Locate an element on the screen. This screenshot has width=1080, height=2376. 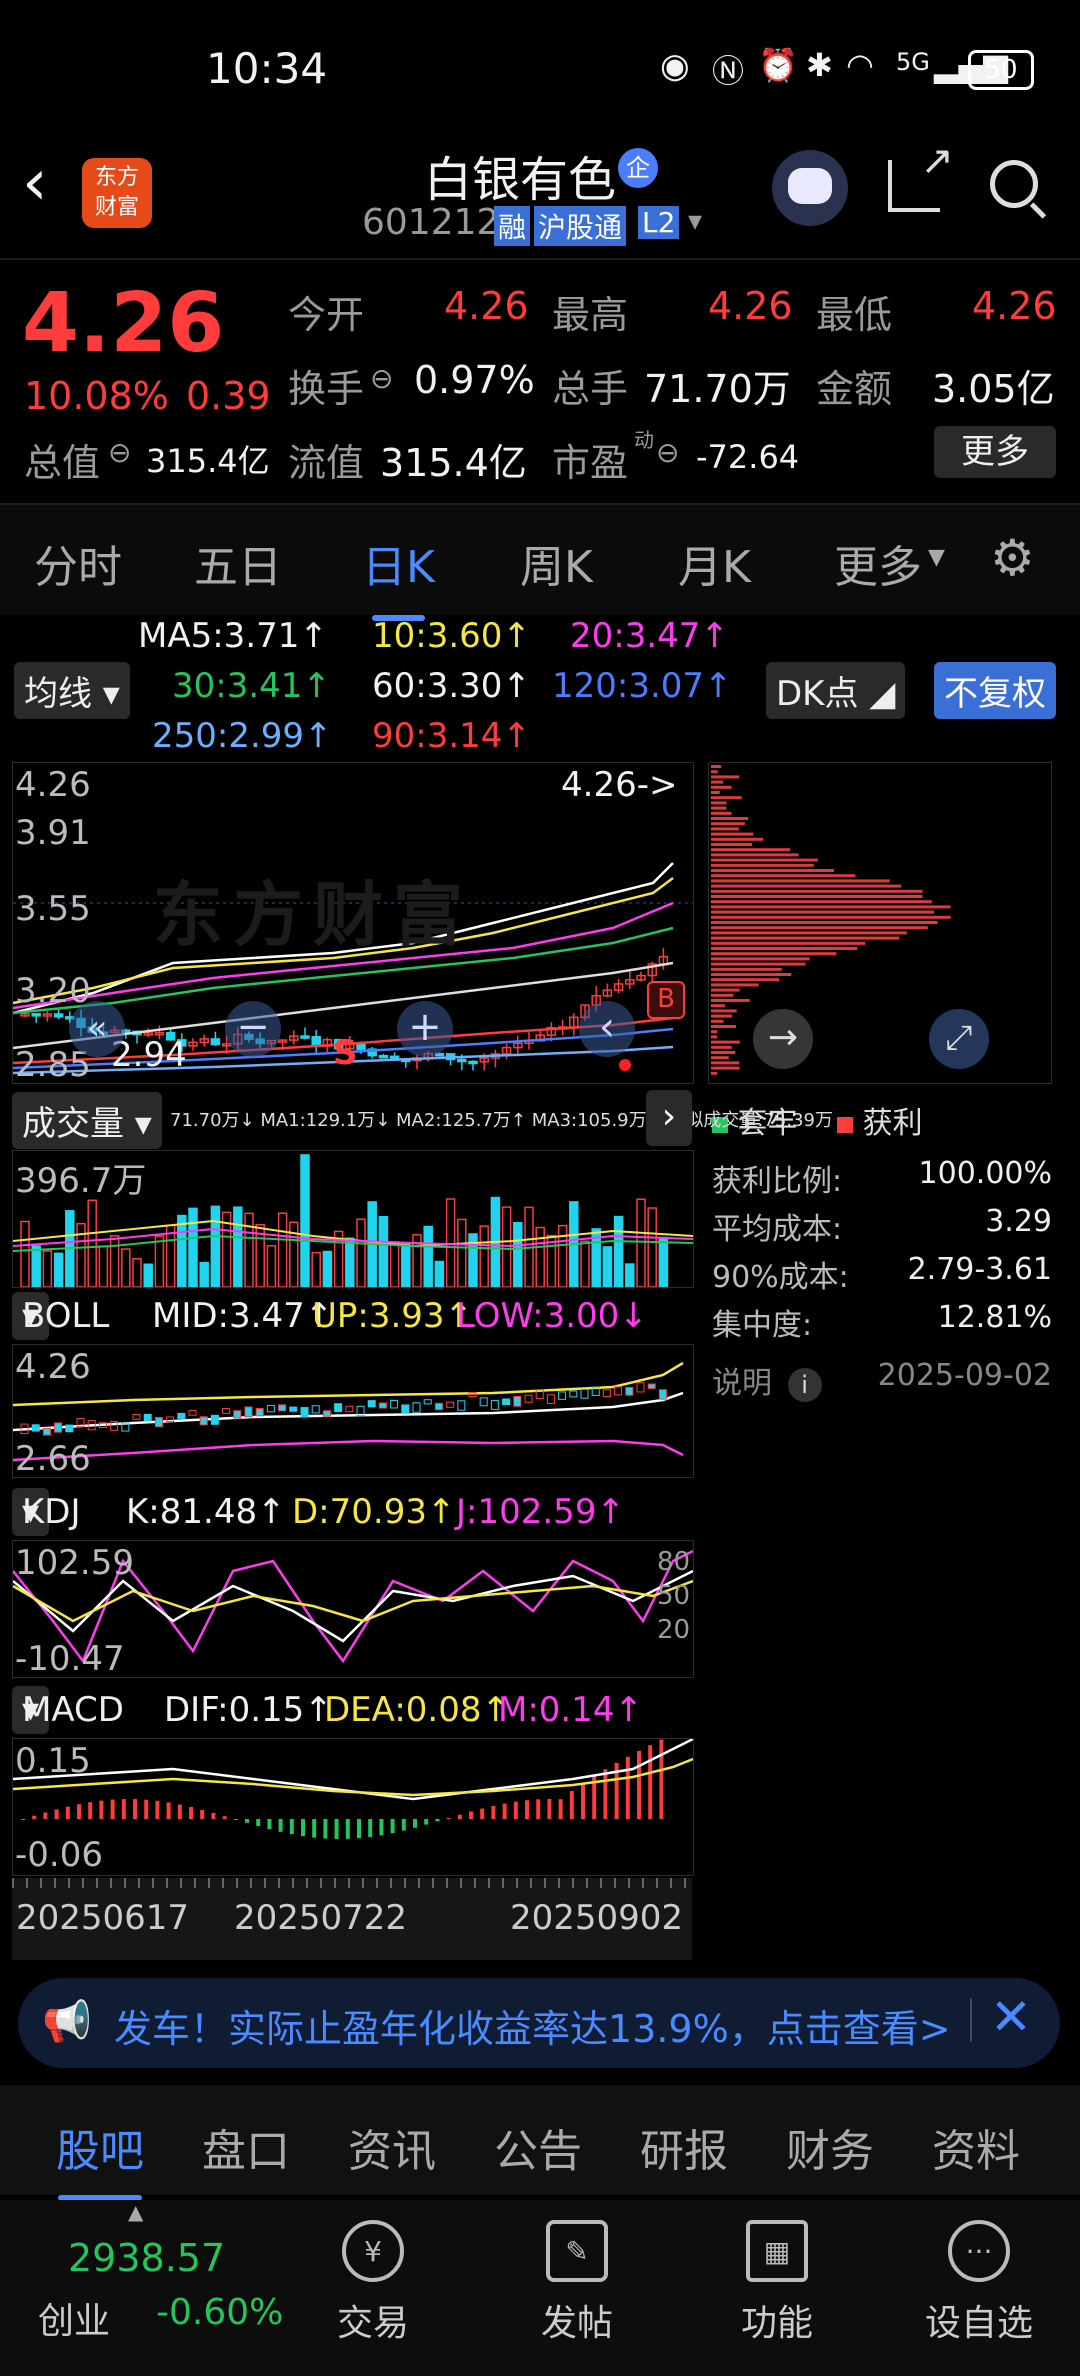
gear-icon: ⚙ is located at coordinates (1012, 558).